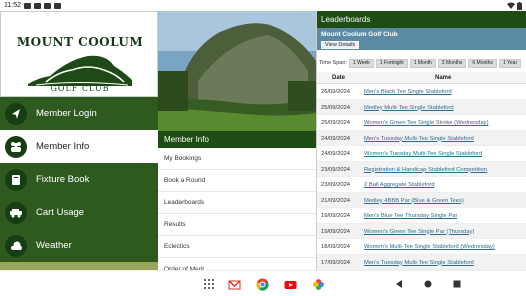  What do you see at coordinates (237, 181) in the screenshot?
I see `member-info-item-book-a-round: Book a Round` at bounding box center [237, 181].